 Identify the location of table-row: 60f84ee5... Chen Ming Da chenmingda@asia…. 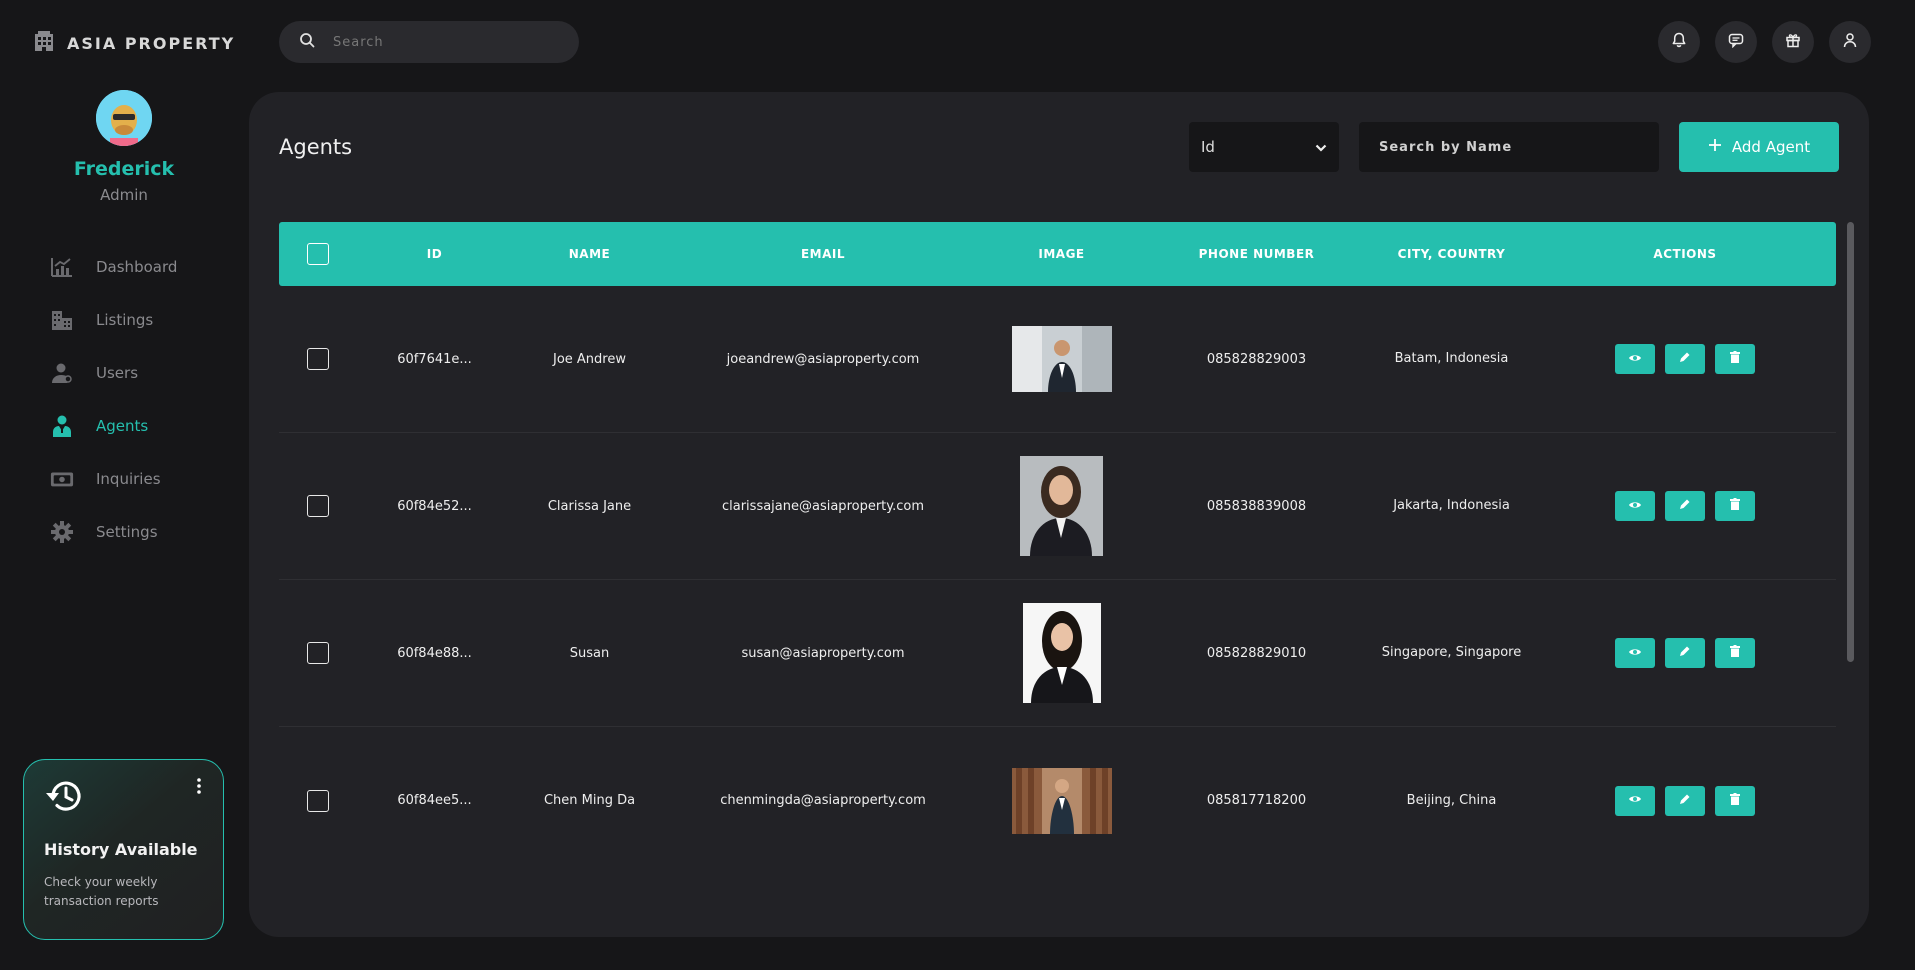
(1057, 800).